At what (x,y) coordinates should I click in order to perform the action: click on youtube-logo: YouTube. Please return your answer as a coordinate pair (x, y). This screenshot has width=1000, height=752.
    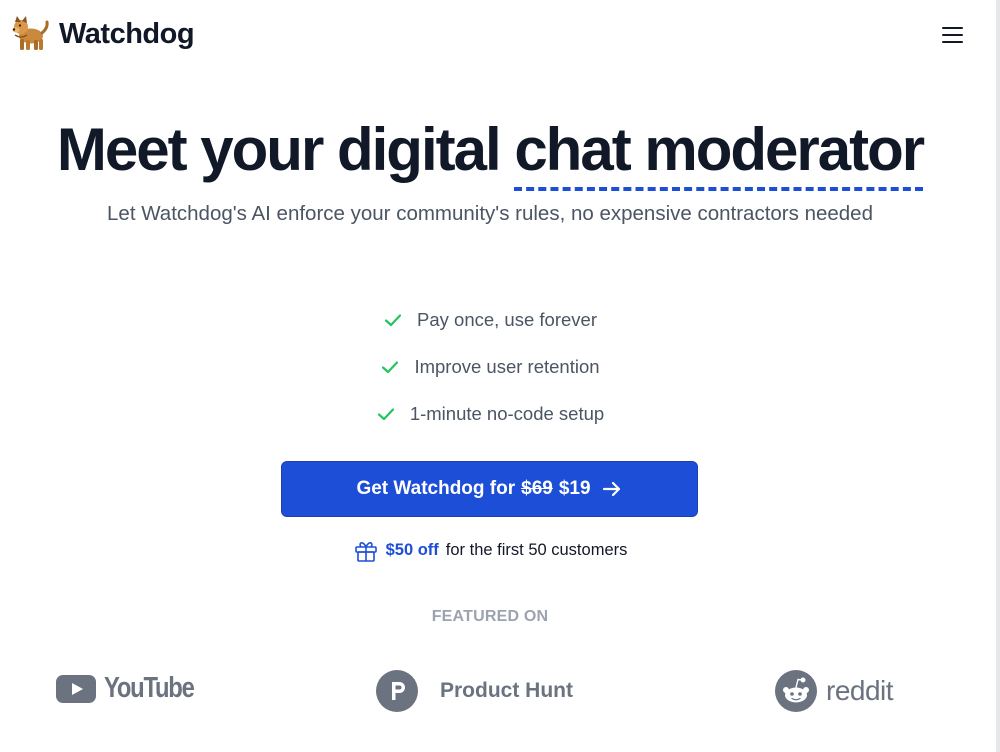
    Looking at the image, I should click on (134, 688).